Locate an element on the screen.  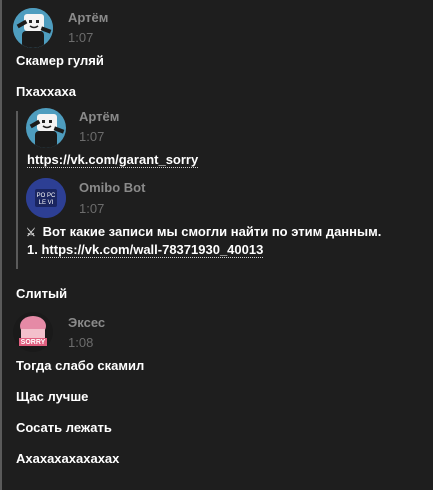
bot-avatar: PO PC LE VI is located at coordinates (46, 198).